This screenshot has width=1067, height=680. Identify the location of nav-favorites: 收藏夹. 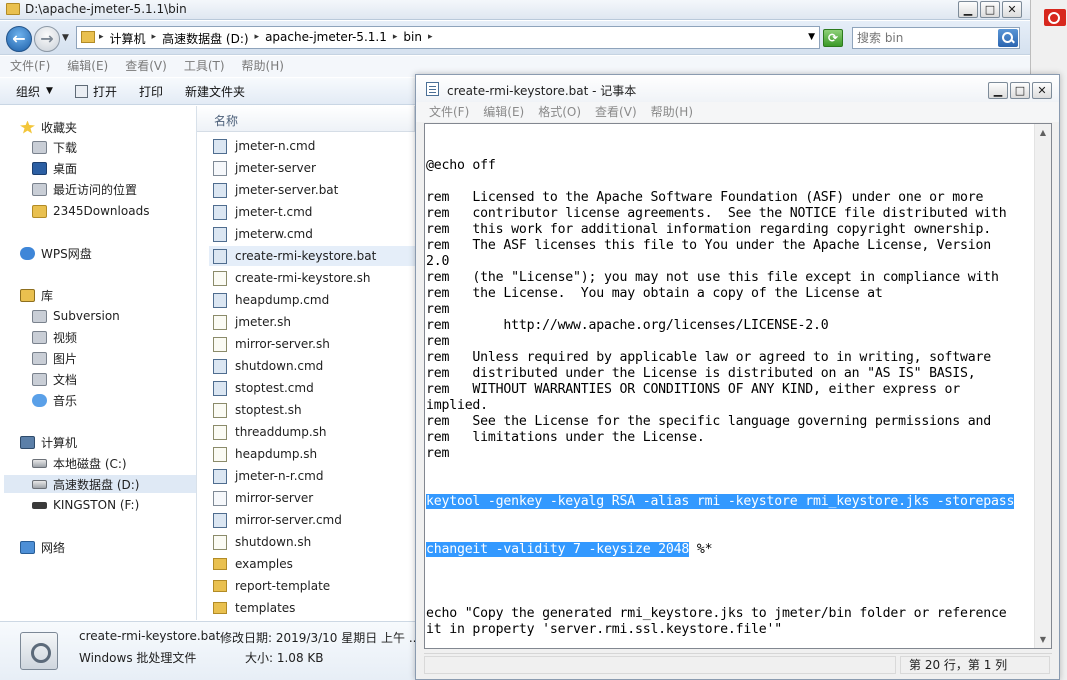
(48, 127).